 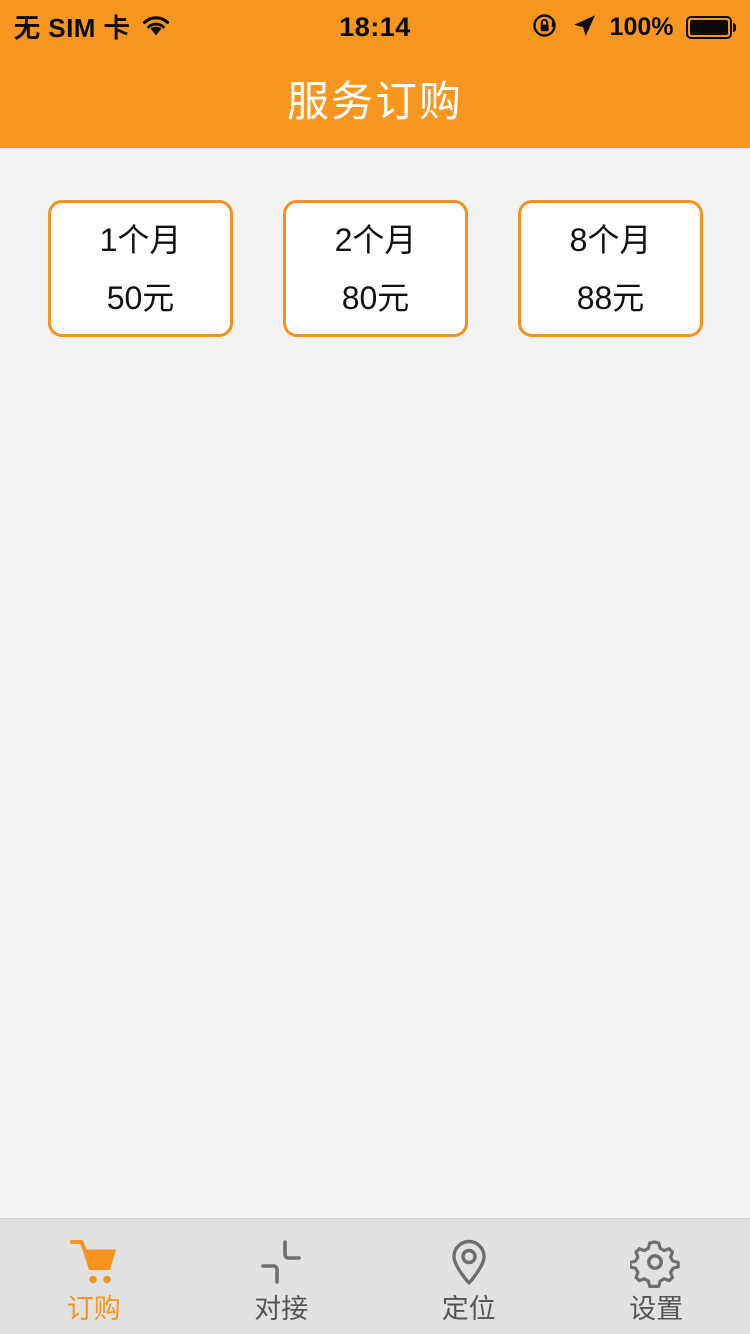 I want to click on plan-card: 8个月 88元, so click(x=610, y=268).